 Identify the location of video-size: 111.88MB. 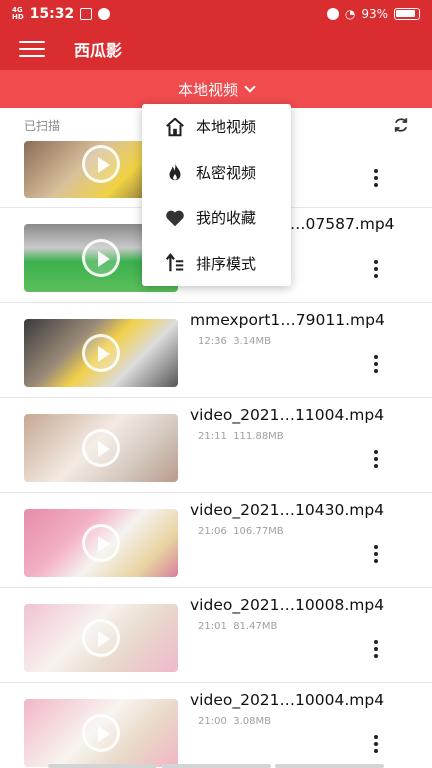
(258, 436).